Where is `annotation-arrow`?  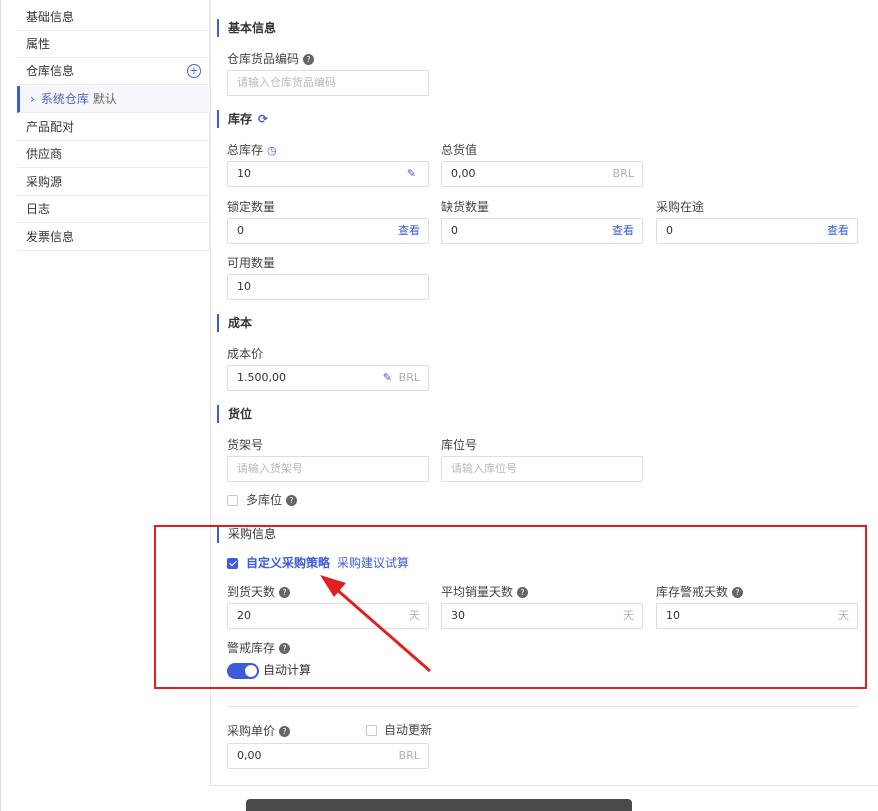
annotation-arrow is located at coordinates (375, 624).